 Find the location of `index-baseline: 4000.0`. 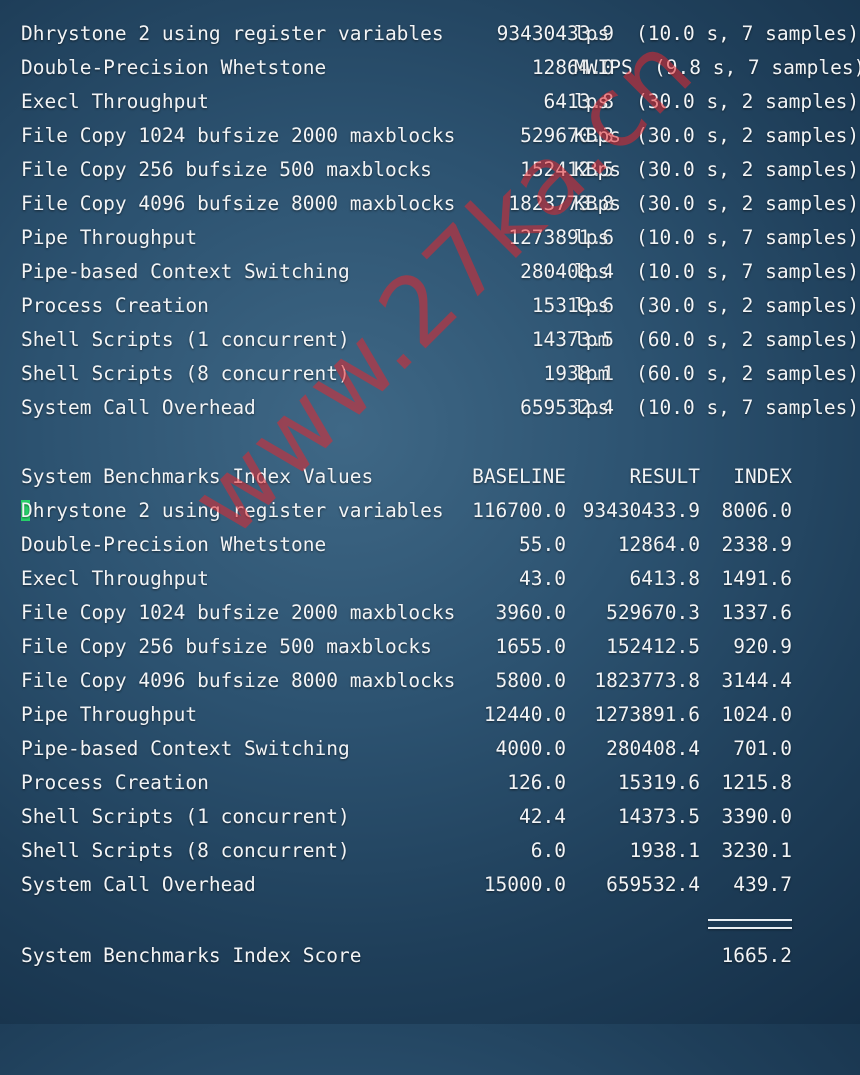

index-baseline: 4000.0 is located at coordinates (530, 748).